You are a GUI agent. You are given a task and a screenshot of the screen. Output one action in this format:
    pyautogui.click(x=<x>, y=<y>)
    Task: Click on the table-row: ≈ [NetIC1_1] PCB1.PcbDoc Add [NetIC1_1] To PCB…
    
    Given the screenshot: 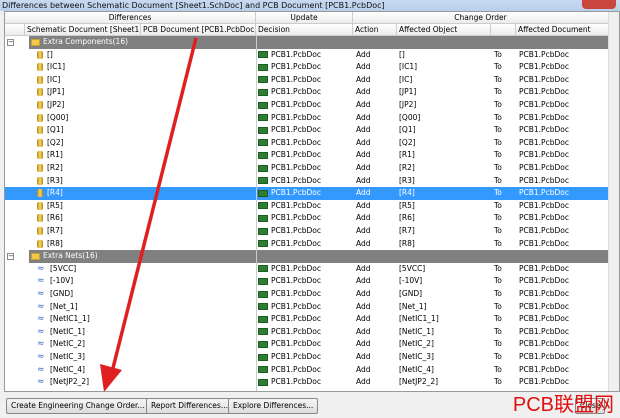 What is the action you would take?
    pyautogui.click(x=307, y=319)
    